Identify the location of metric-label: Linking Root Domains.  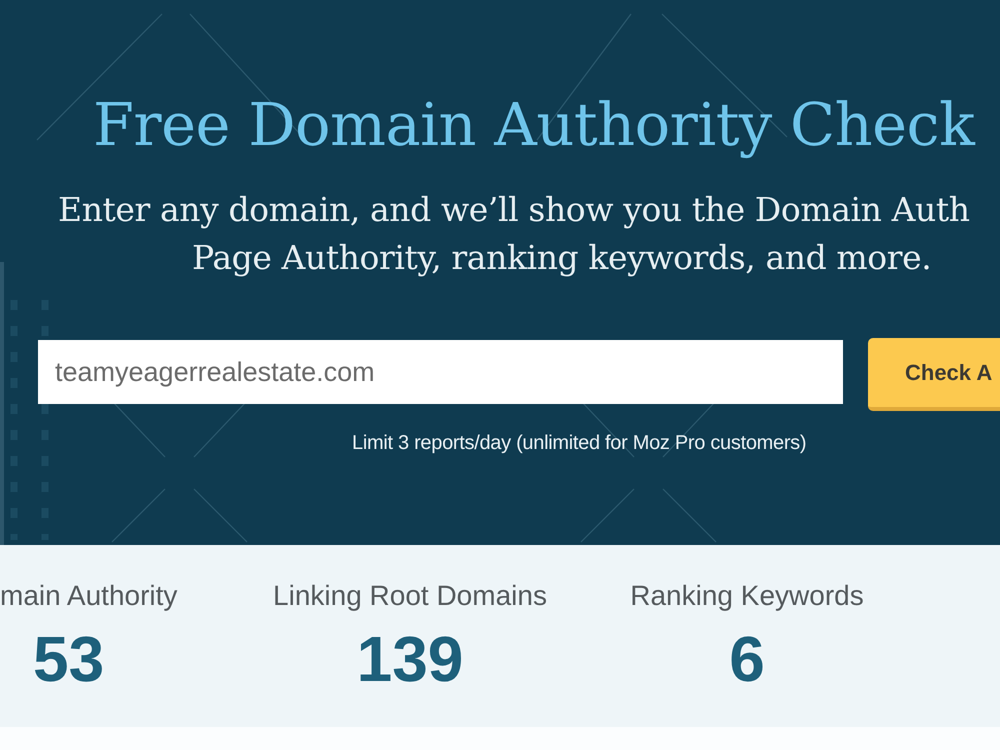
(410, 596).